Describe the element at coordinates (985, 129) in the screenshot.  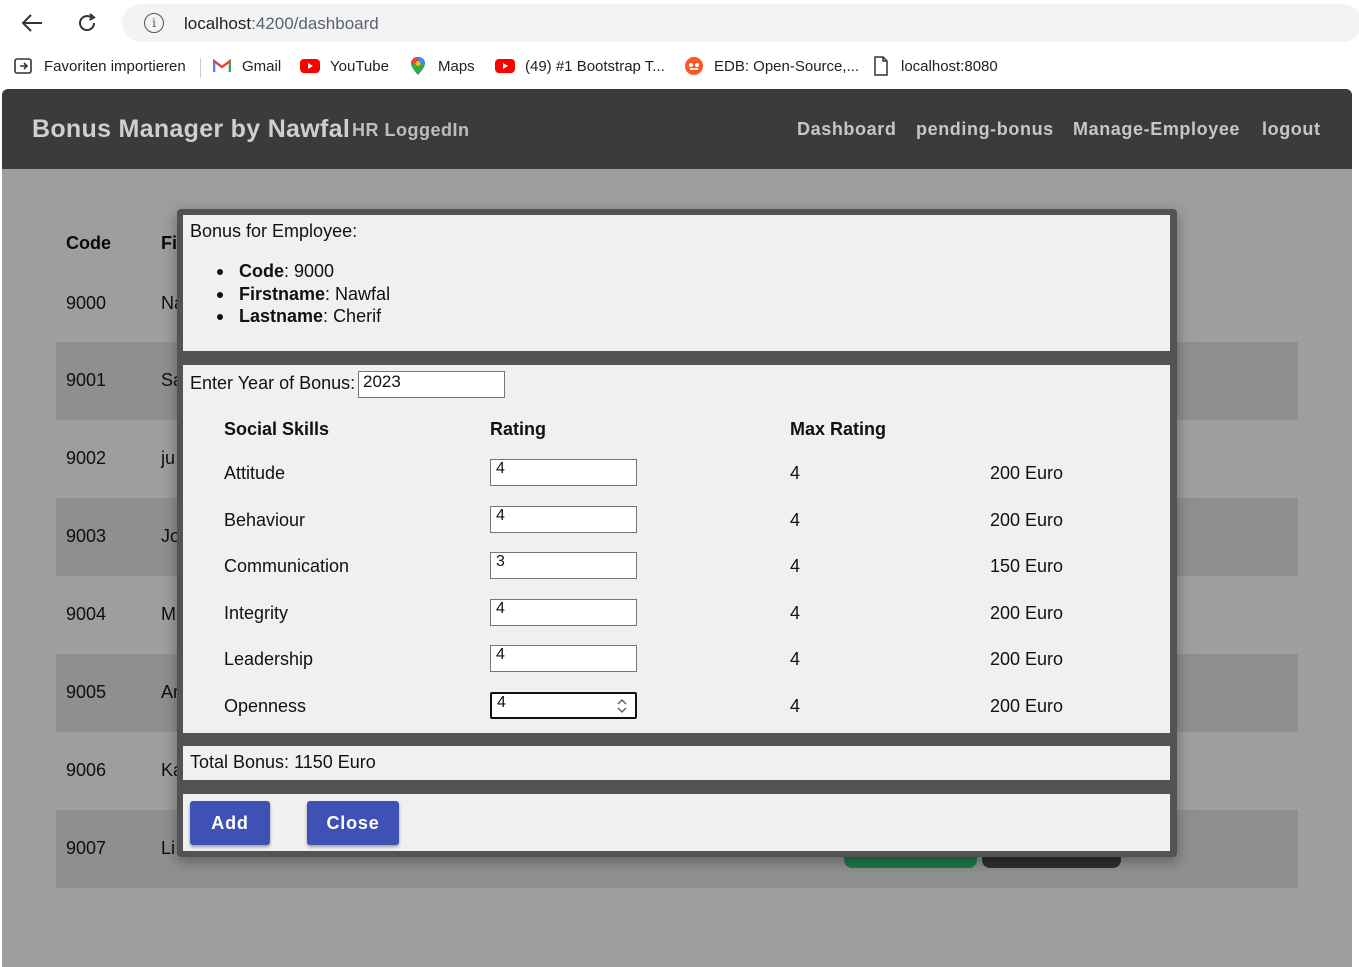
I see `nav-pending-bonus: pending-bonus` at that location.